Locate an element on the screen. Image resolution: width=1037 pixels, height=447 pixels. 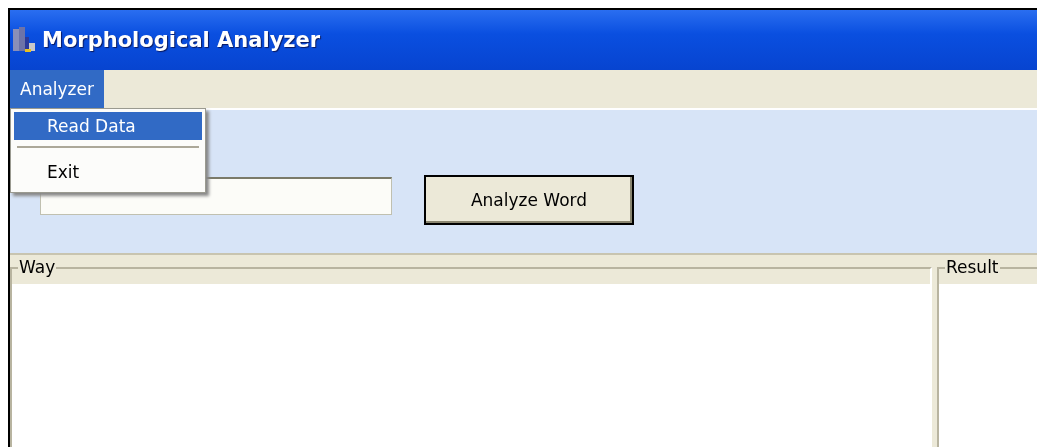
window-title: Morphological Analyzer is located at coordinates (181, 40).